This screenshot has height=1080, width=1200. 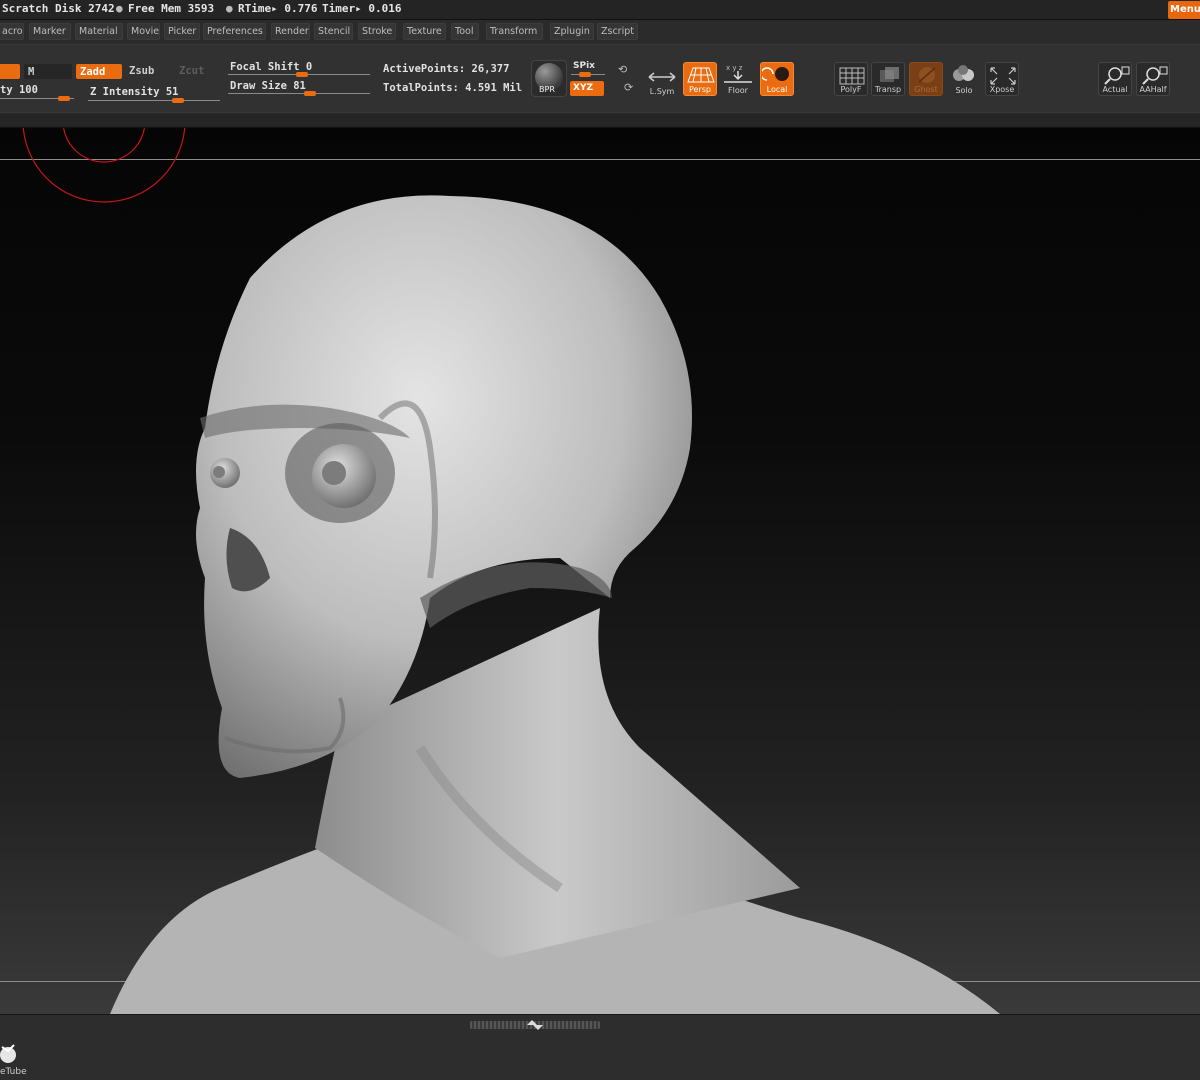 What do you see at coordinates (662, 77) in the screenshot?
I see `lsym-arrows-icon` at bounding box center [662, 77].